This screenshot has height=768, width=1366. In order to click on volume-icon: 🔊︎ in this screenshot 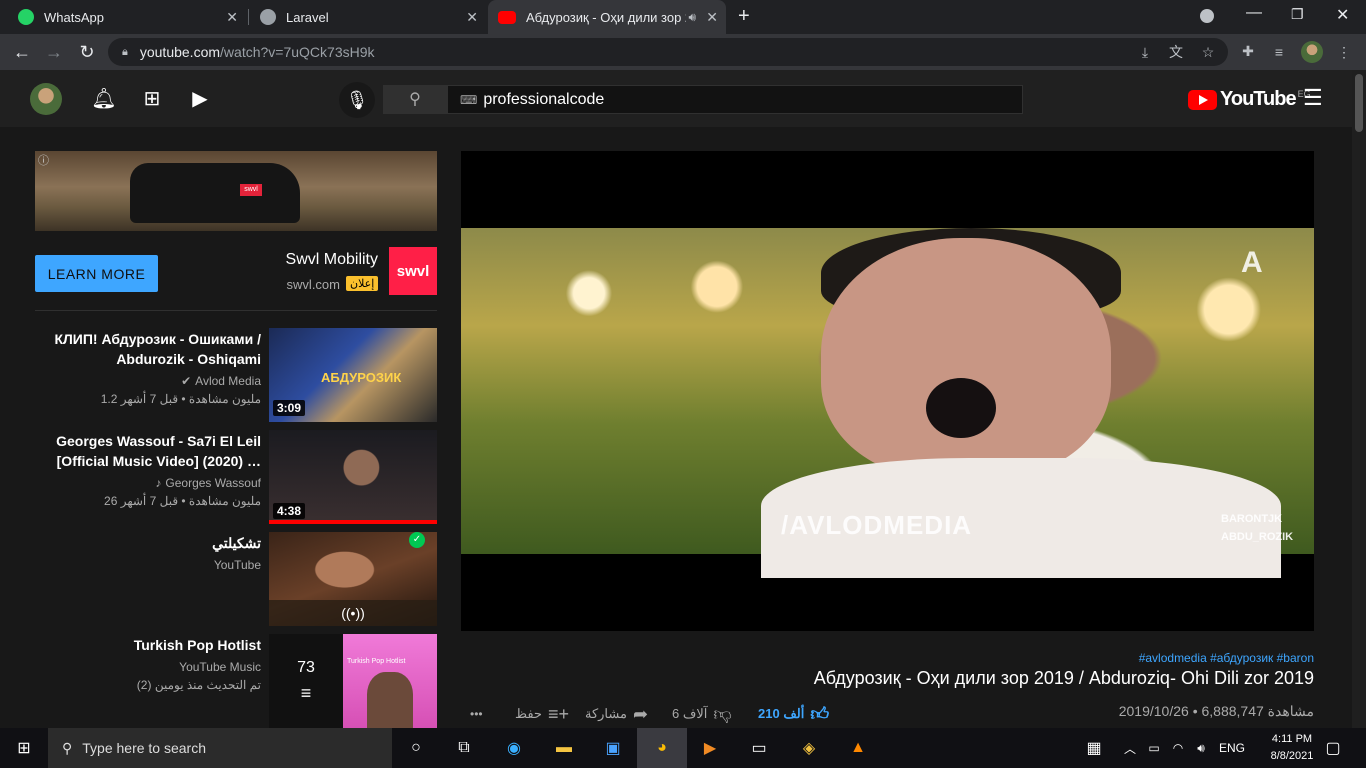, I will do `click(1201, 748)`.